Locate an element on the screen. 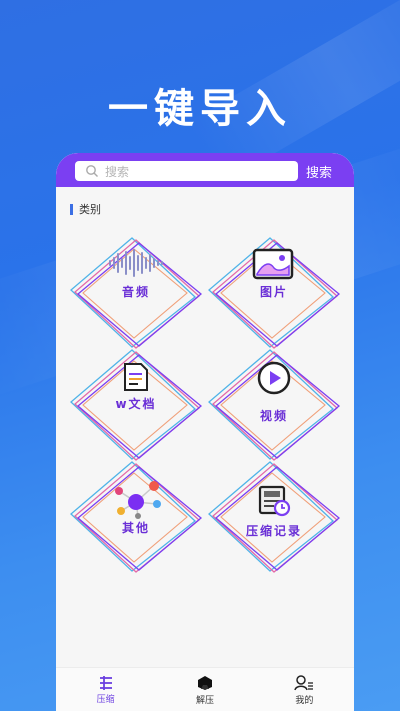  document-icon is located at coordinates (136, 377).